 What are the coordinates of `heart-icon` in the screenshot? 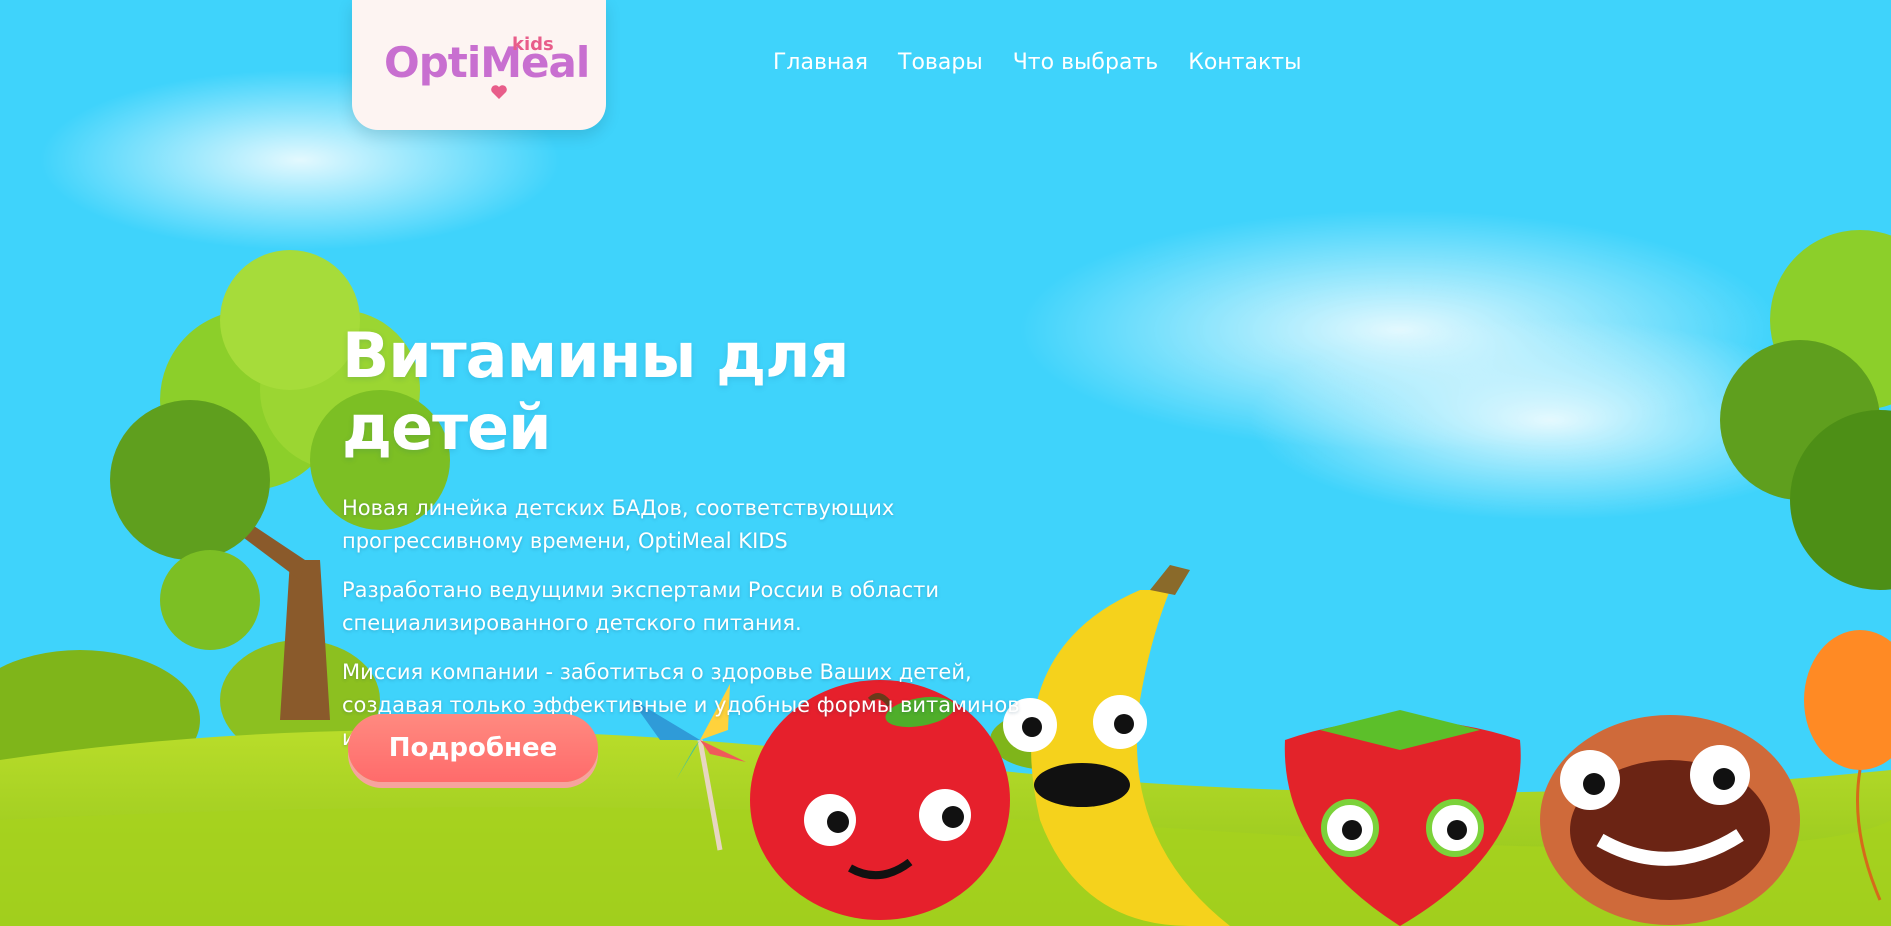 It's located at (499, 92).